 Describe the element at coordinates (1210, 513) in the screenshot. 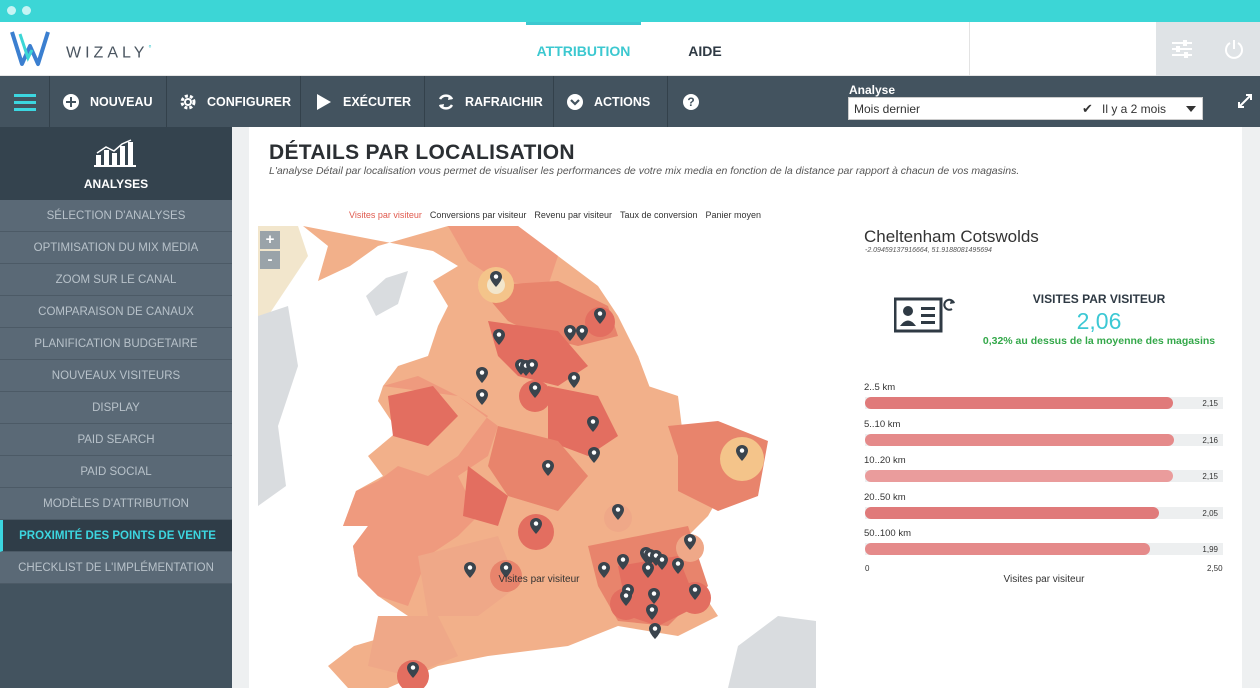

I see `bar-value-label: 2,05` at that location.